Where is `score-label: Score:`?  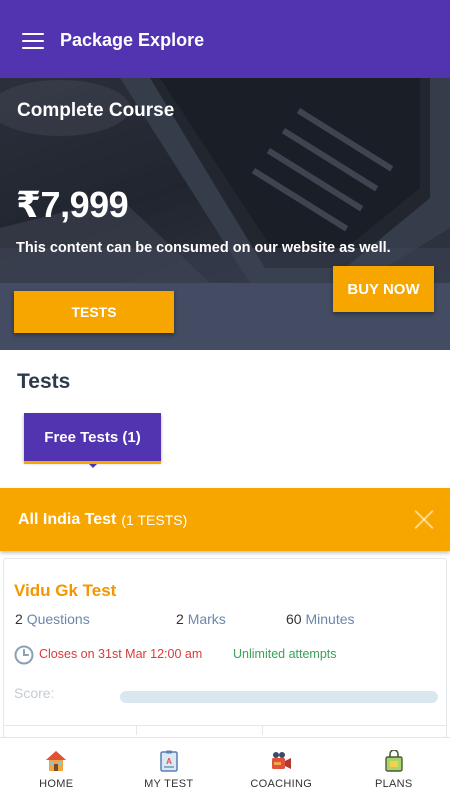
score-label: Score: is located at coordinates (34, 693).